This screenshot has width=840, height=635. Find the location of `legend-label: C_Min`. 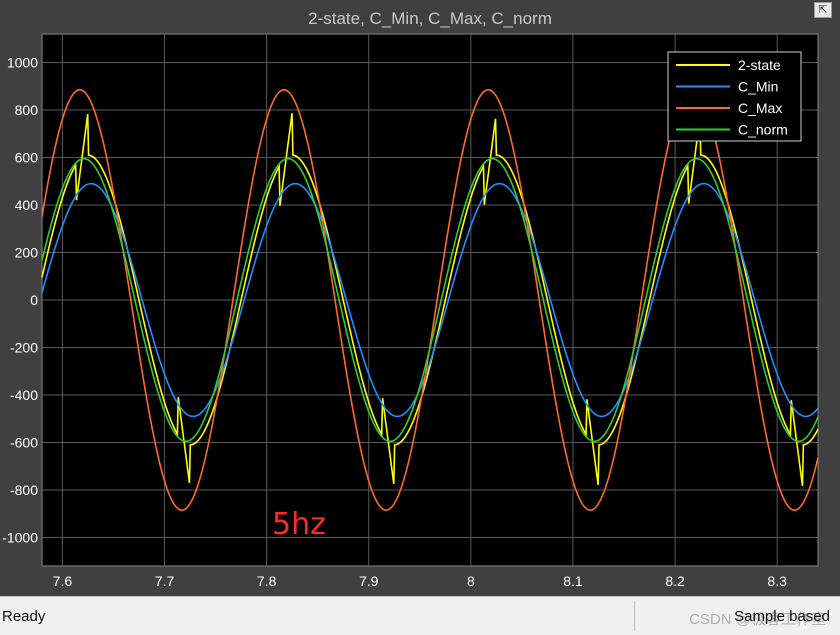

legend-label: C_Min is located at coordinates (758, 87).